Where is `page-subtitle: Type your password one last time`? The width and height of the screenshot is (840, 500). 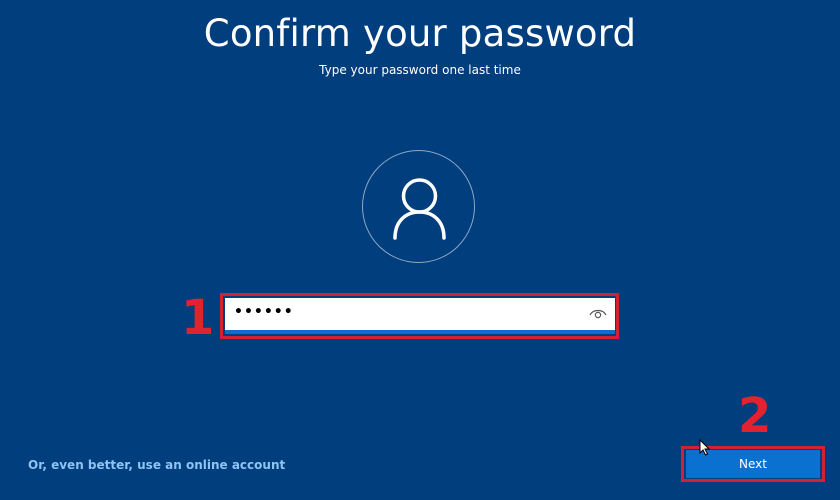
page-subtitle: Type your password one last time is located at coordinates (420, 70).